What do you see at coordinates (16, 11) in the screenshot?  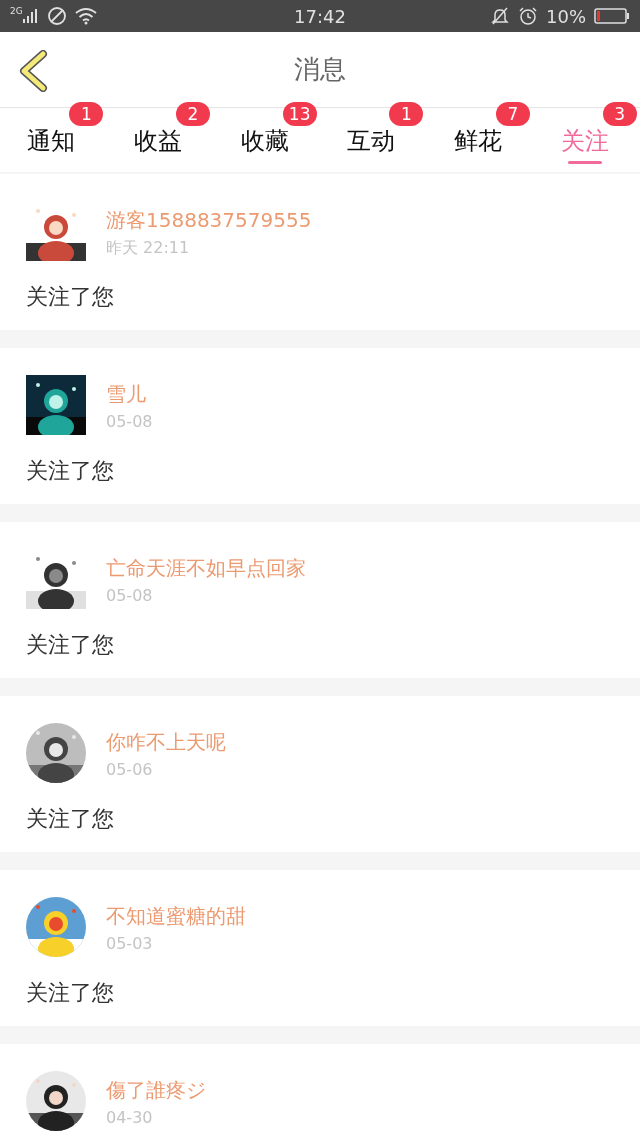 I see `network-type: 2G` at bounding box center [16, 11].